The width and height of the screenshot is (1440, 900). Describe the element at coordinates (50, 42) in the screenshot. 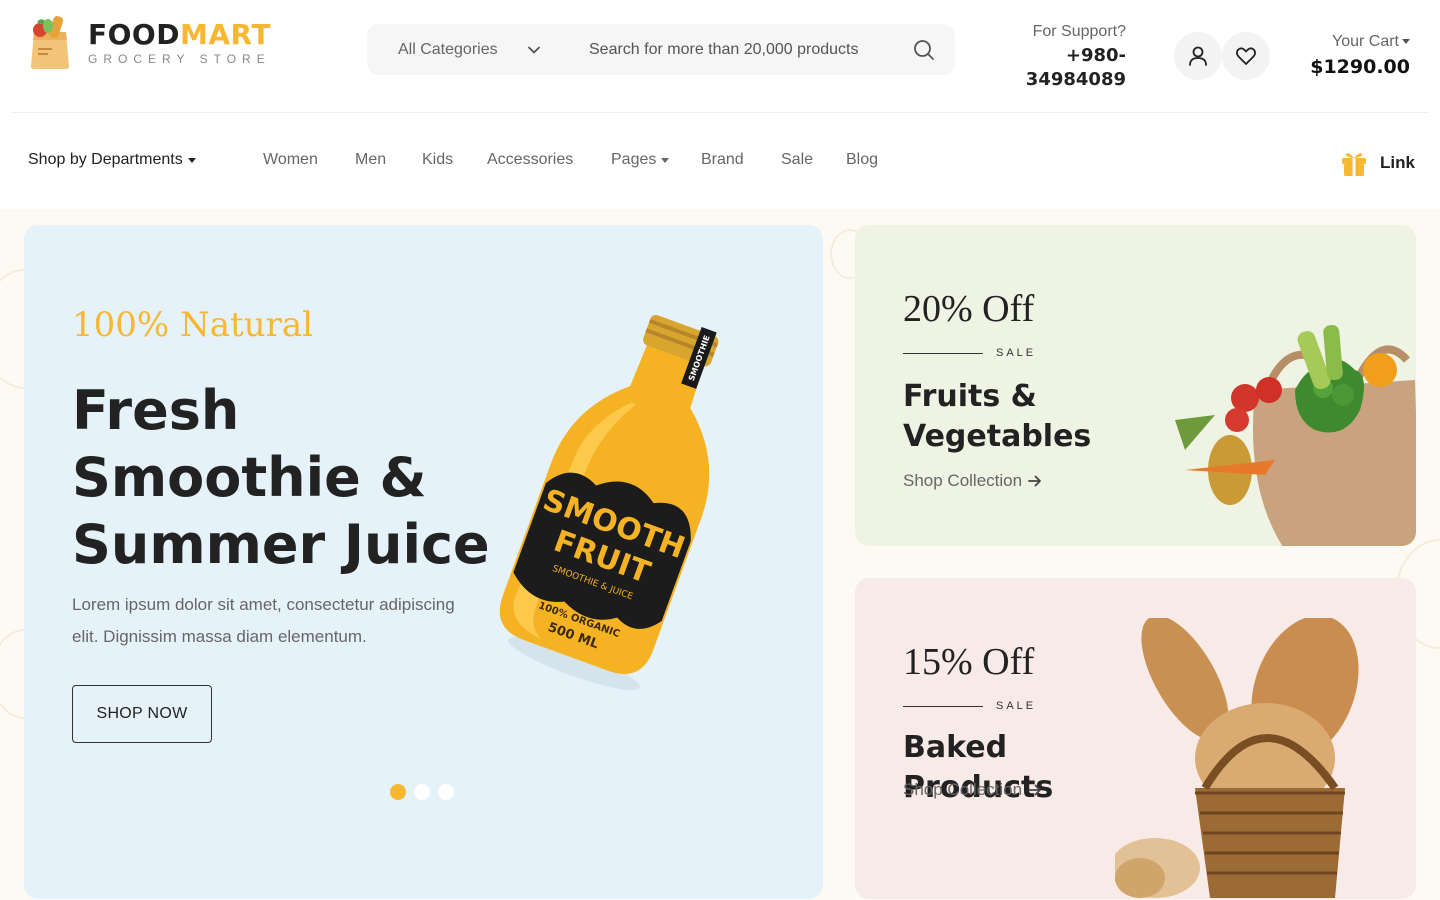

I see `grocery-bag-logo-icon` at that location.